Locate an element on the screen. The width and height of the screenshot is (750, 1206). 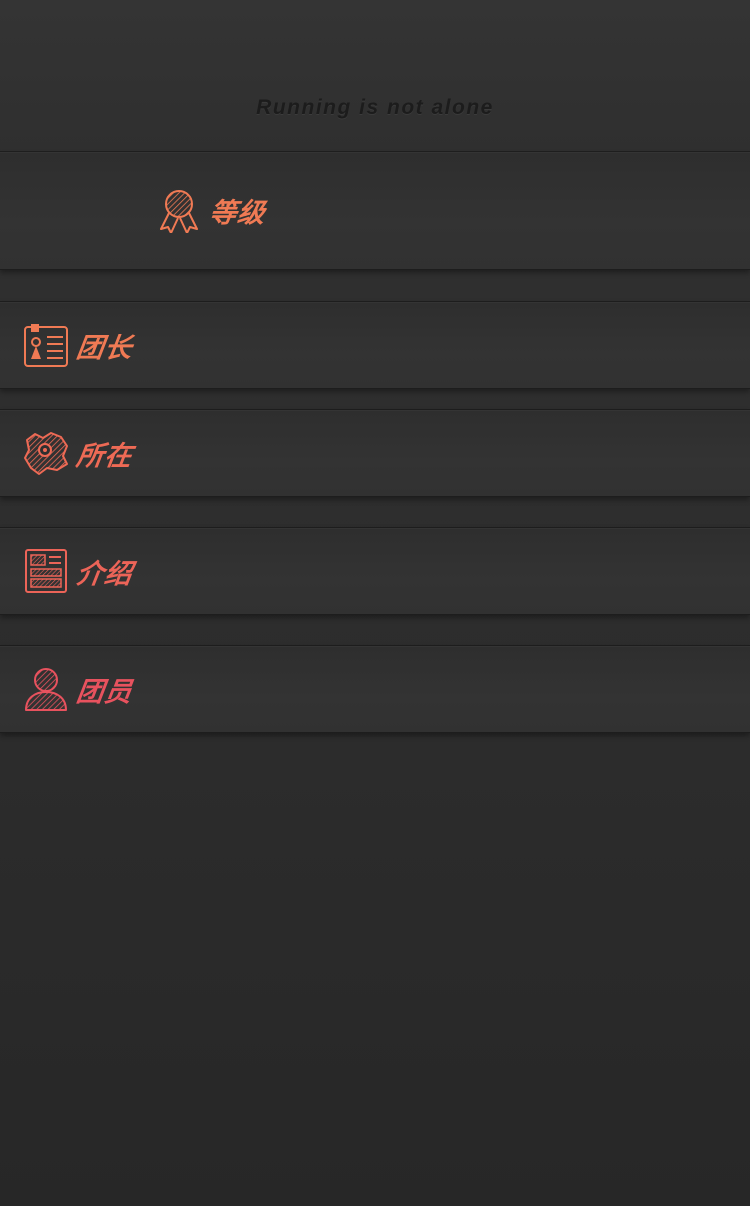
level-section: 等级 is located at coordinates (375, 211).